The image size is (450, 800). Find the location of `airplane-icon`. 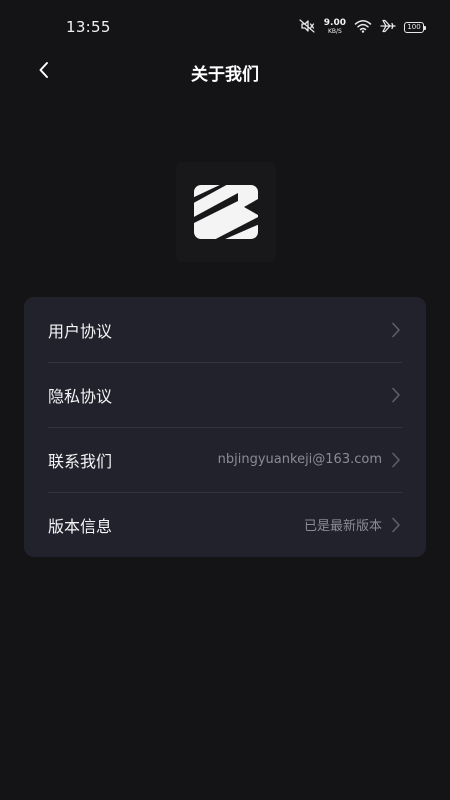

airplane-icon is located at coordinates (388, 27).